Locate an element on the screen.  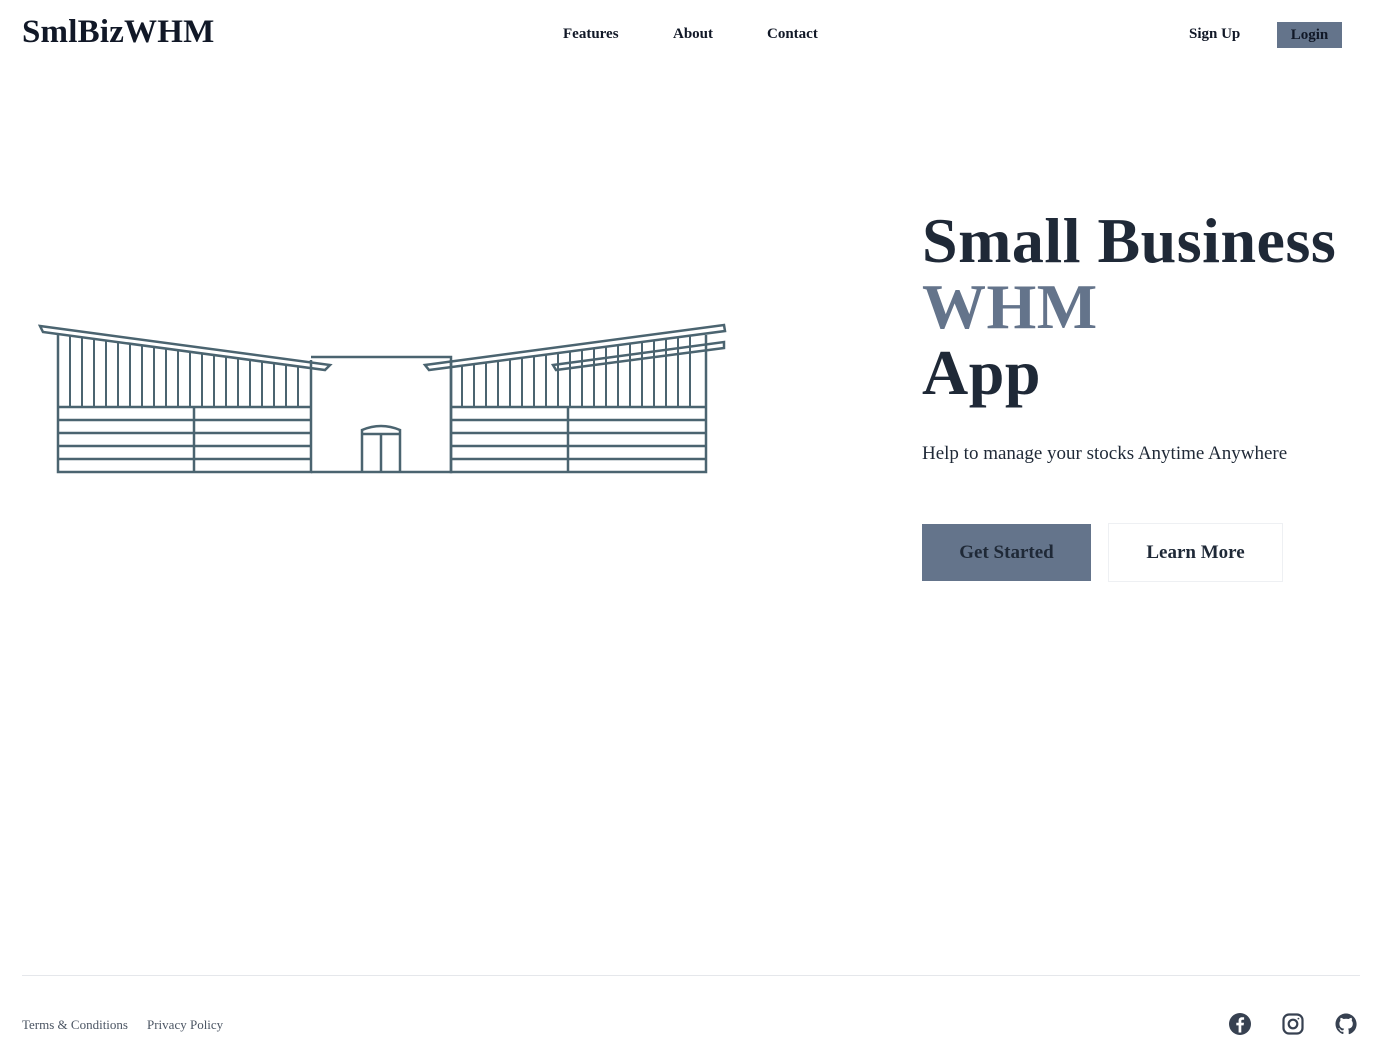
hero-title-line1: Small Business is located at coordinates (1129, 240).